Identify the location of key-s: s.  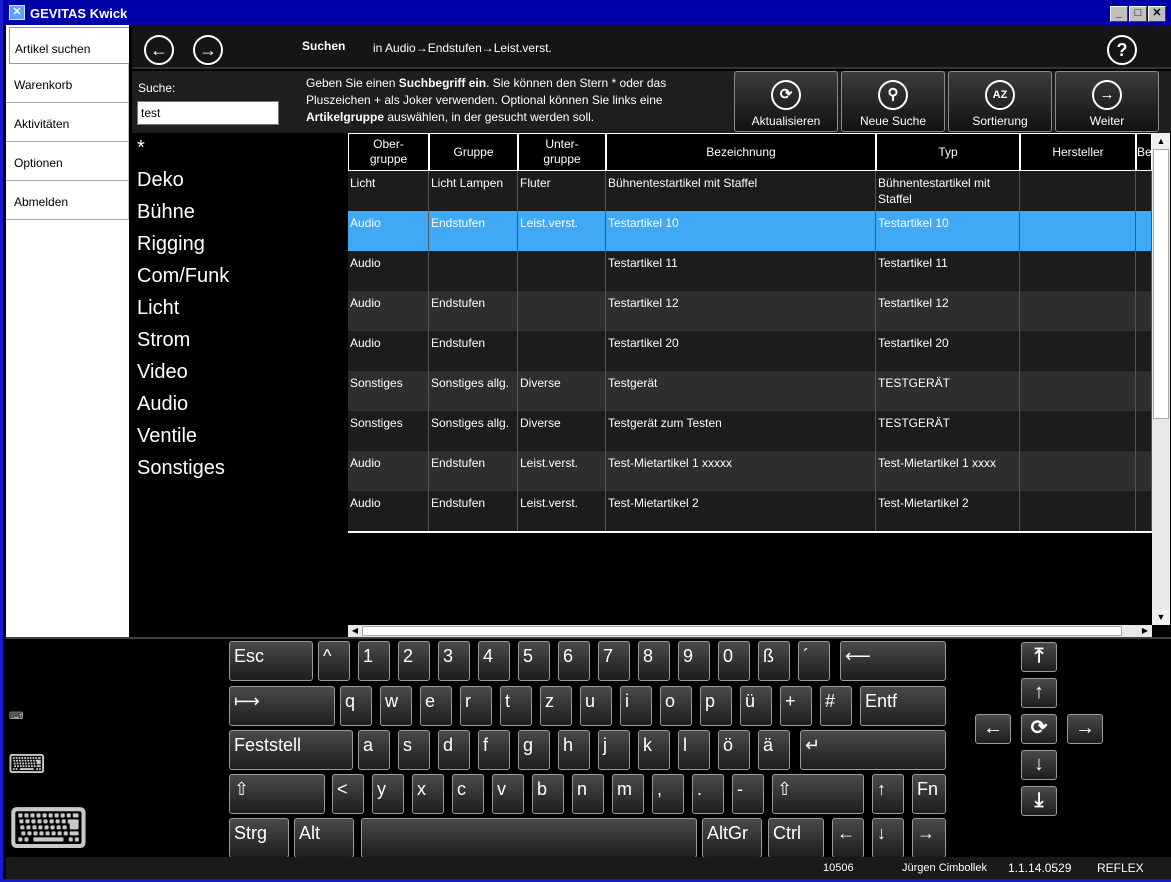
(414, 750).